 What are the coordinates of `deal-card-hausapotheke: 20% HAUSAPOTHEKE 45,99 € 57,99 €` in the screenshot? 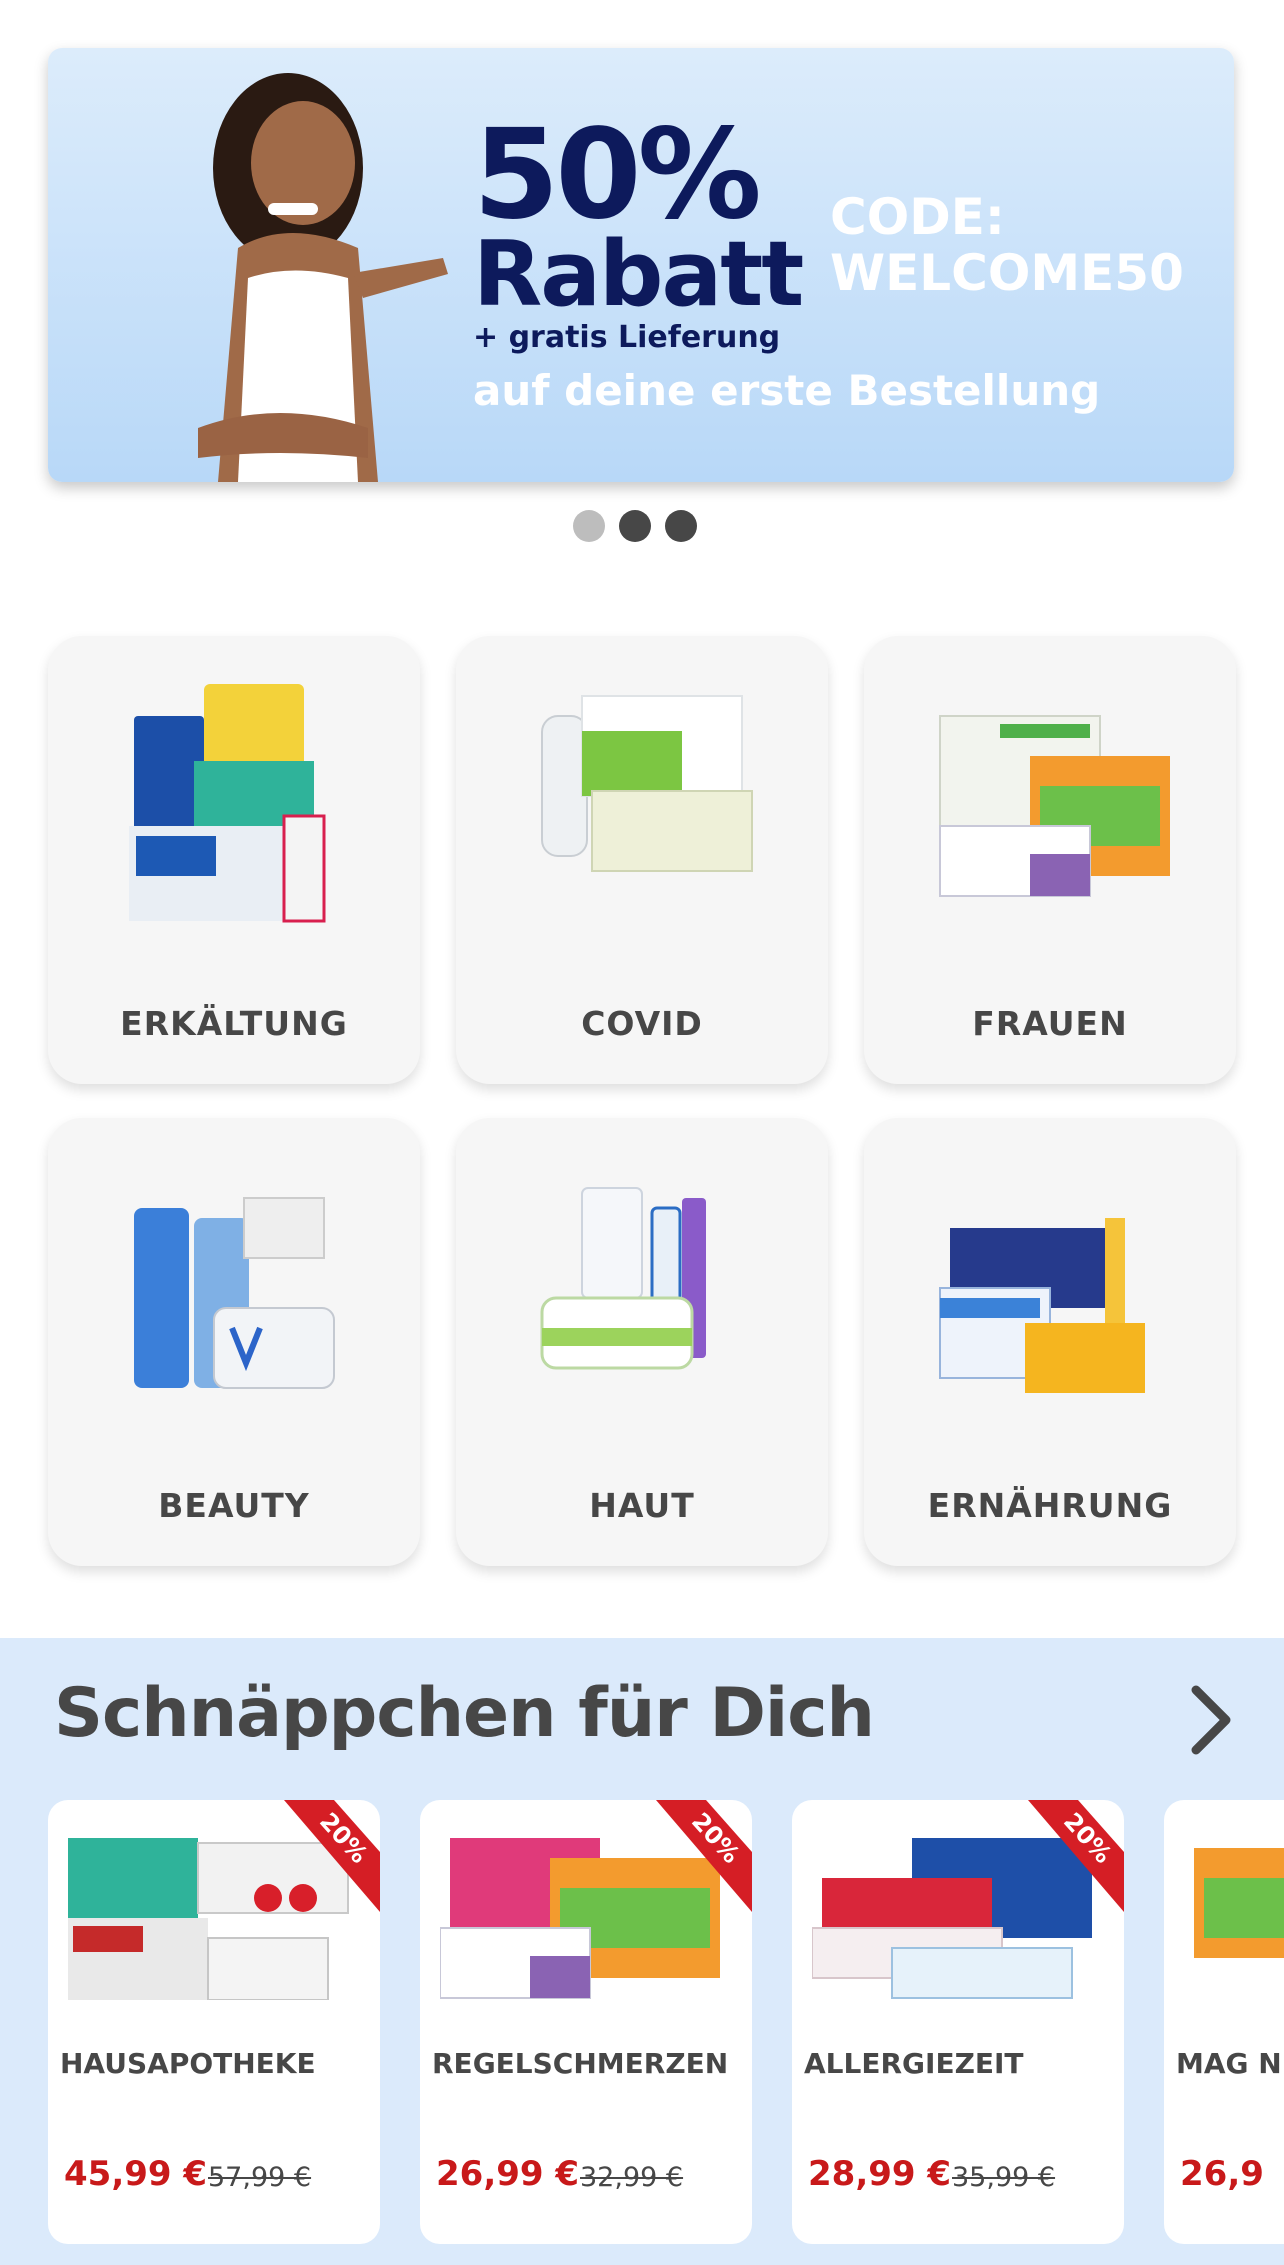 It's located at (214, 2022).